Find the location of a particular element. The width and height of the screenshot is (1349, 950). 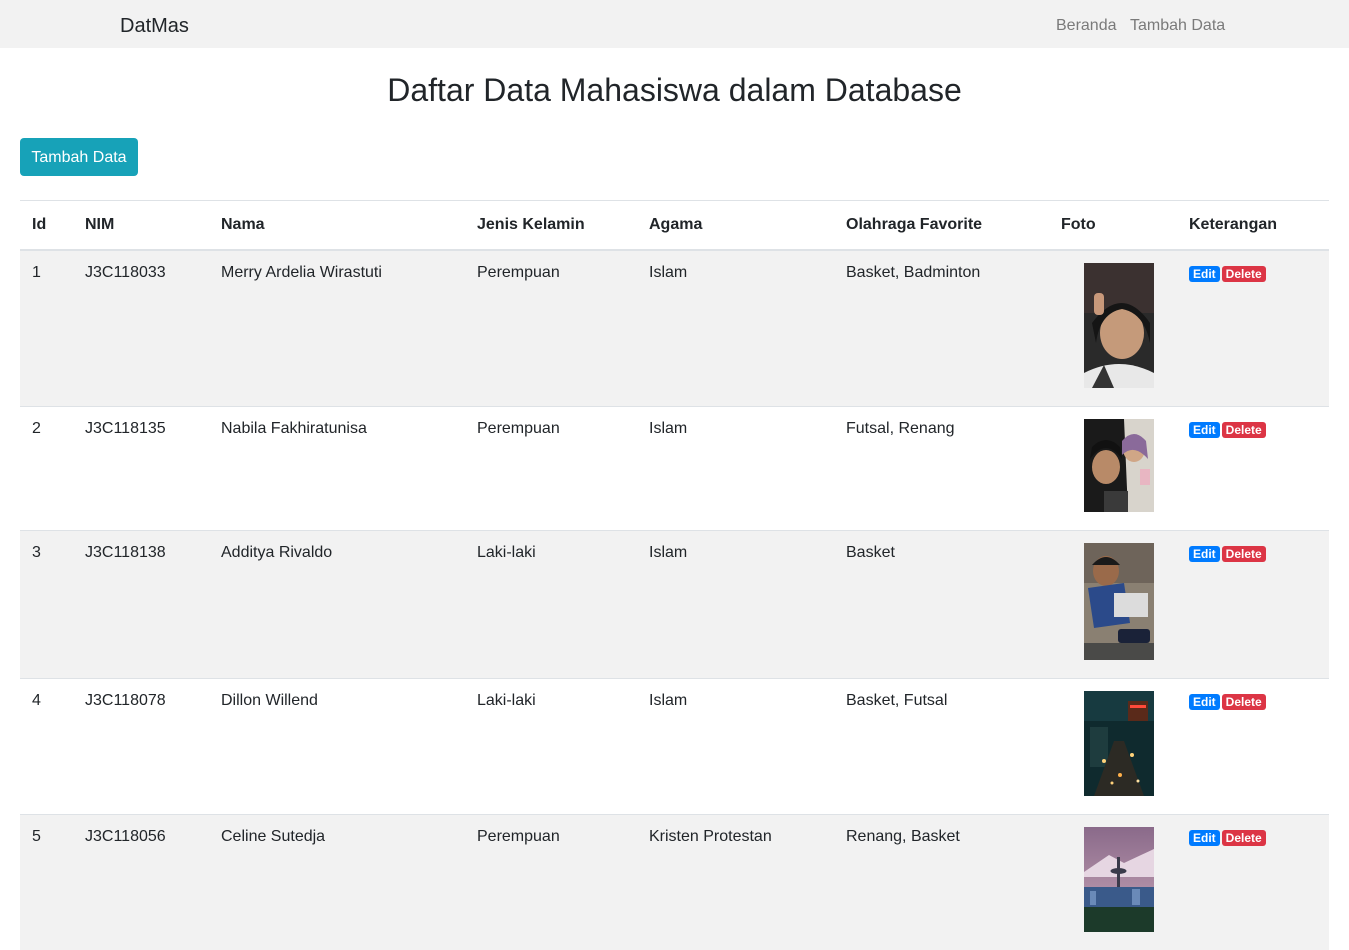

cell-id: 3 is located at coordinates (46, 605).